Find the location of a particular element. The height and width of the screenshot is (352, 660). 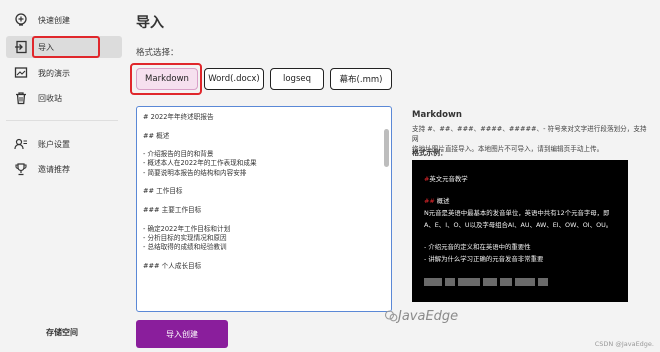

sidebar-item-label: 我的演示 is located at coordinates (54, 73).